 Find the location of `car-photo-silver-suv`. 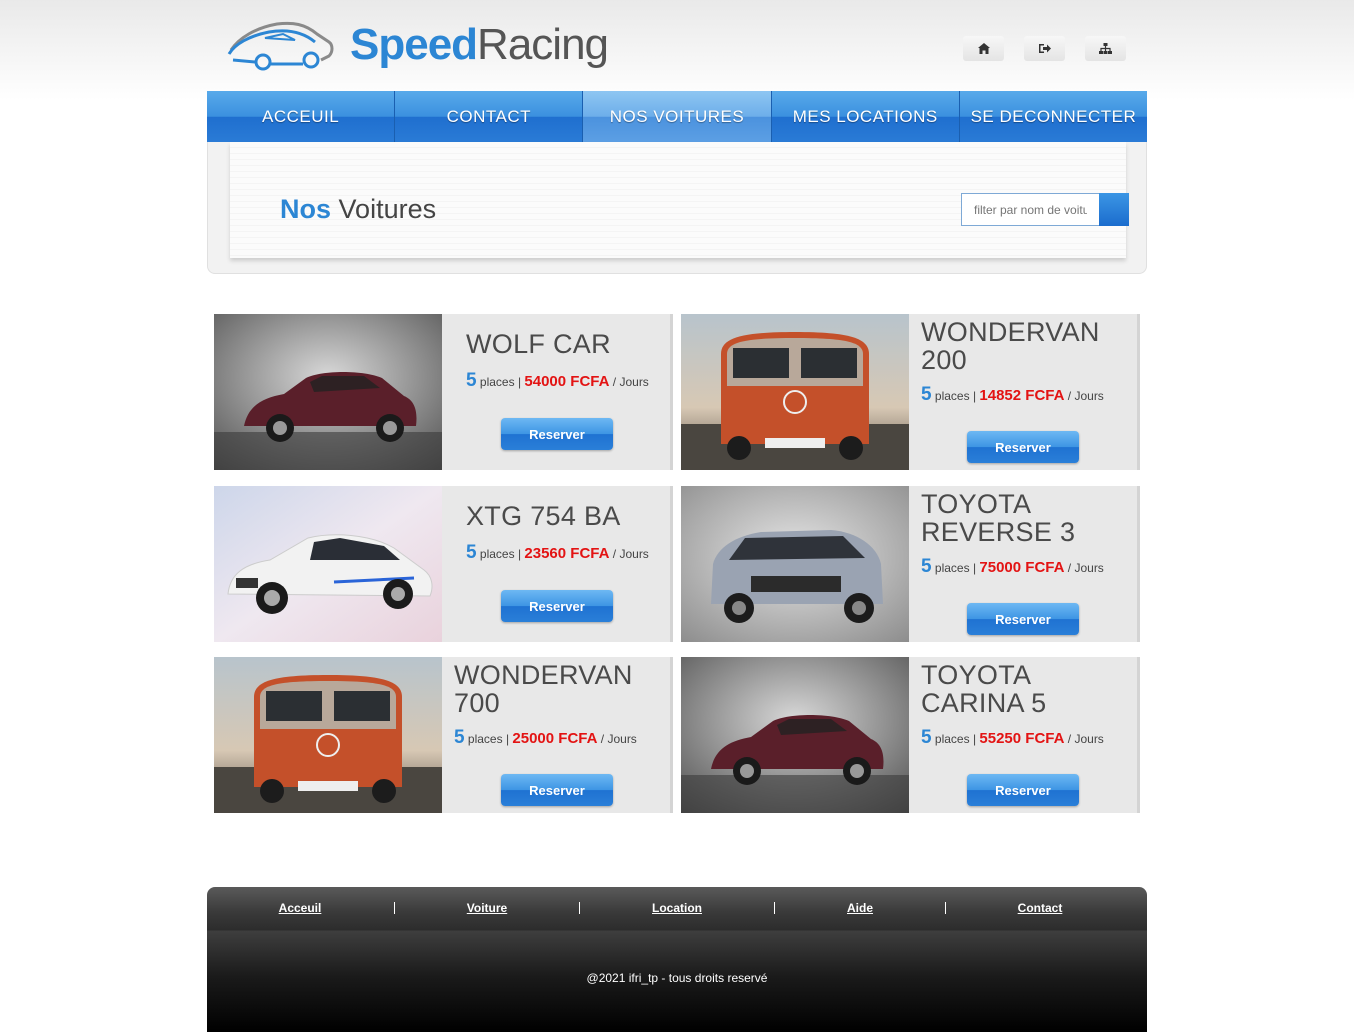

car-photo-silver-suv is located at coordinates (795, 564).